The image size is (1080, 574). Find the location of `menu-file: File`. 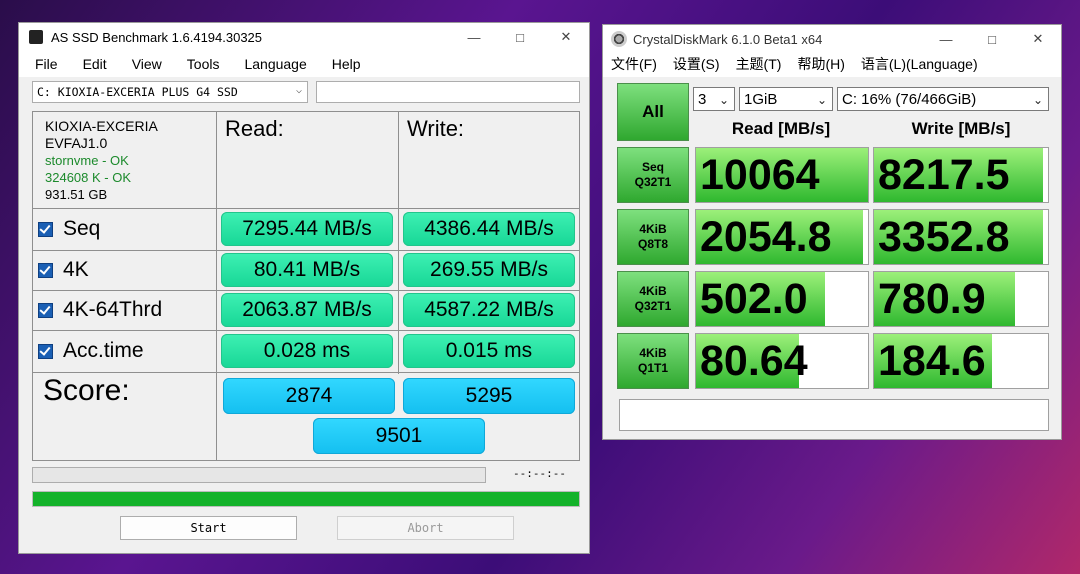

menu-file: File is located at coordinates (59, 64).